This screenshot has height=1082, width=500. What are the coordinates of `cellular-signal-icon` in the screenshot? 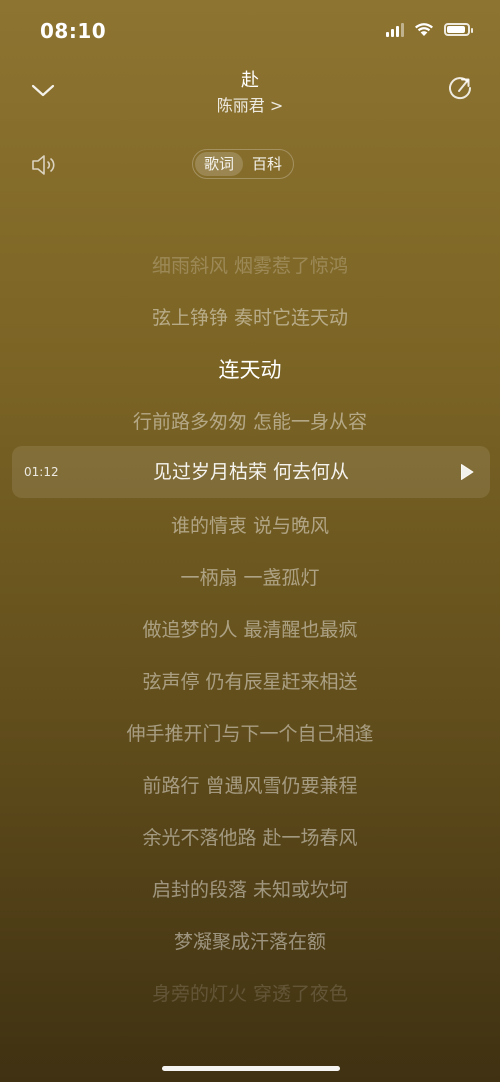 It's located at (395, 29).